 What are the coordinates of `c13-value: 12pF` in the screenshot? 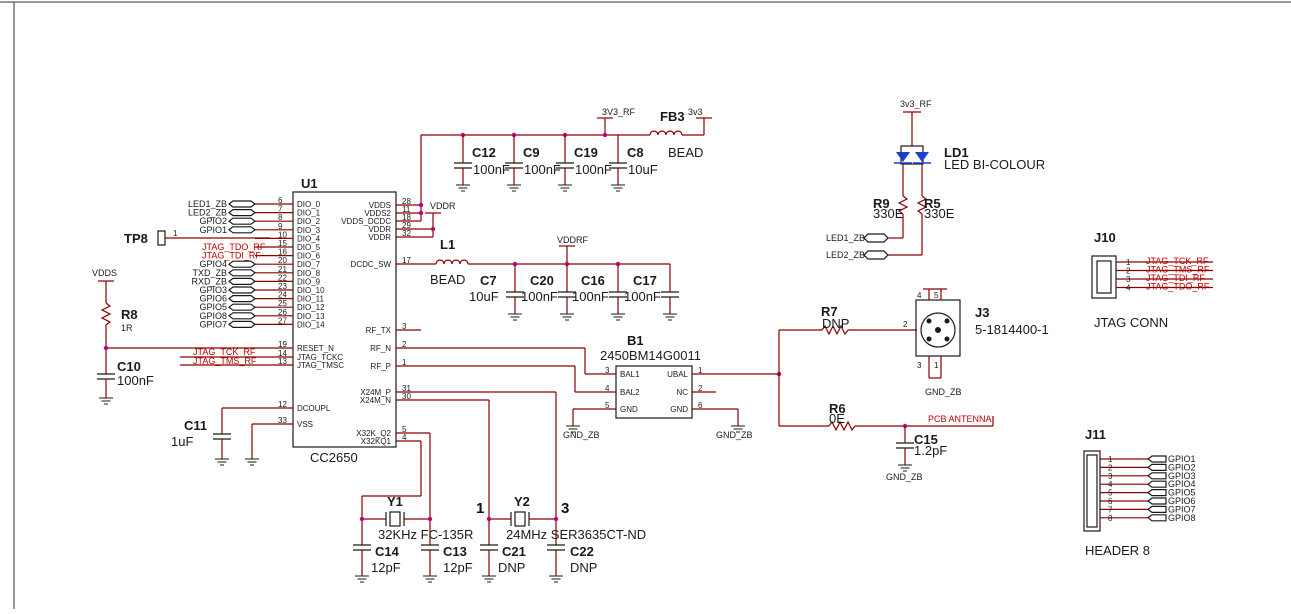 It's located at (458, 567).